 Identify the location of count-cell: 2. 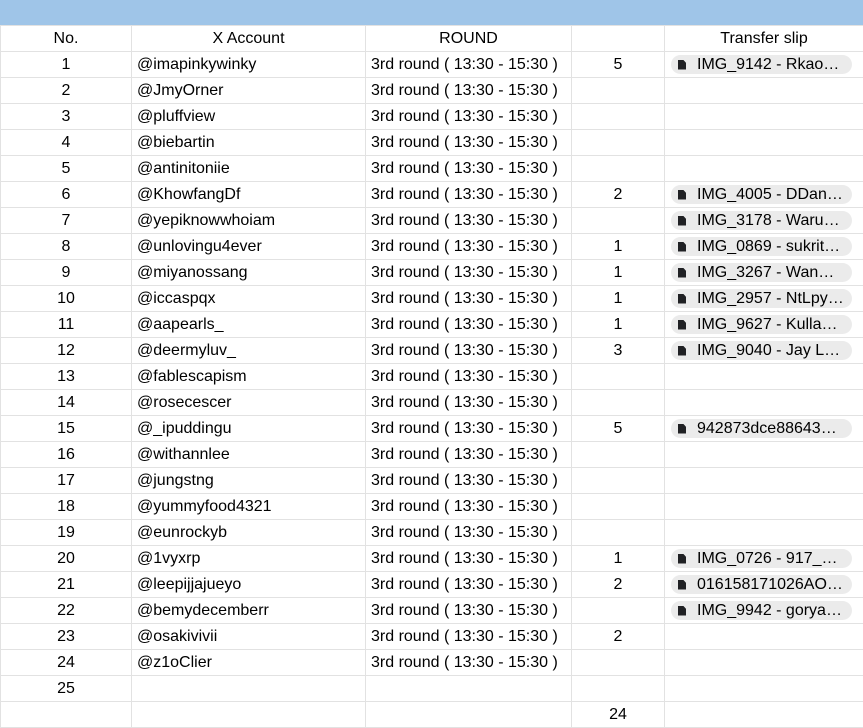
(618, 585).